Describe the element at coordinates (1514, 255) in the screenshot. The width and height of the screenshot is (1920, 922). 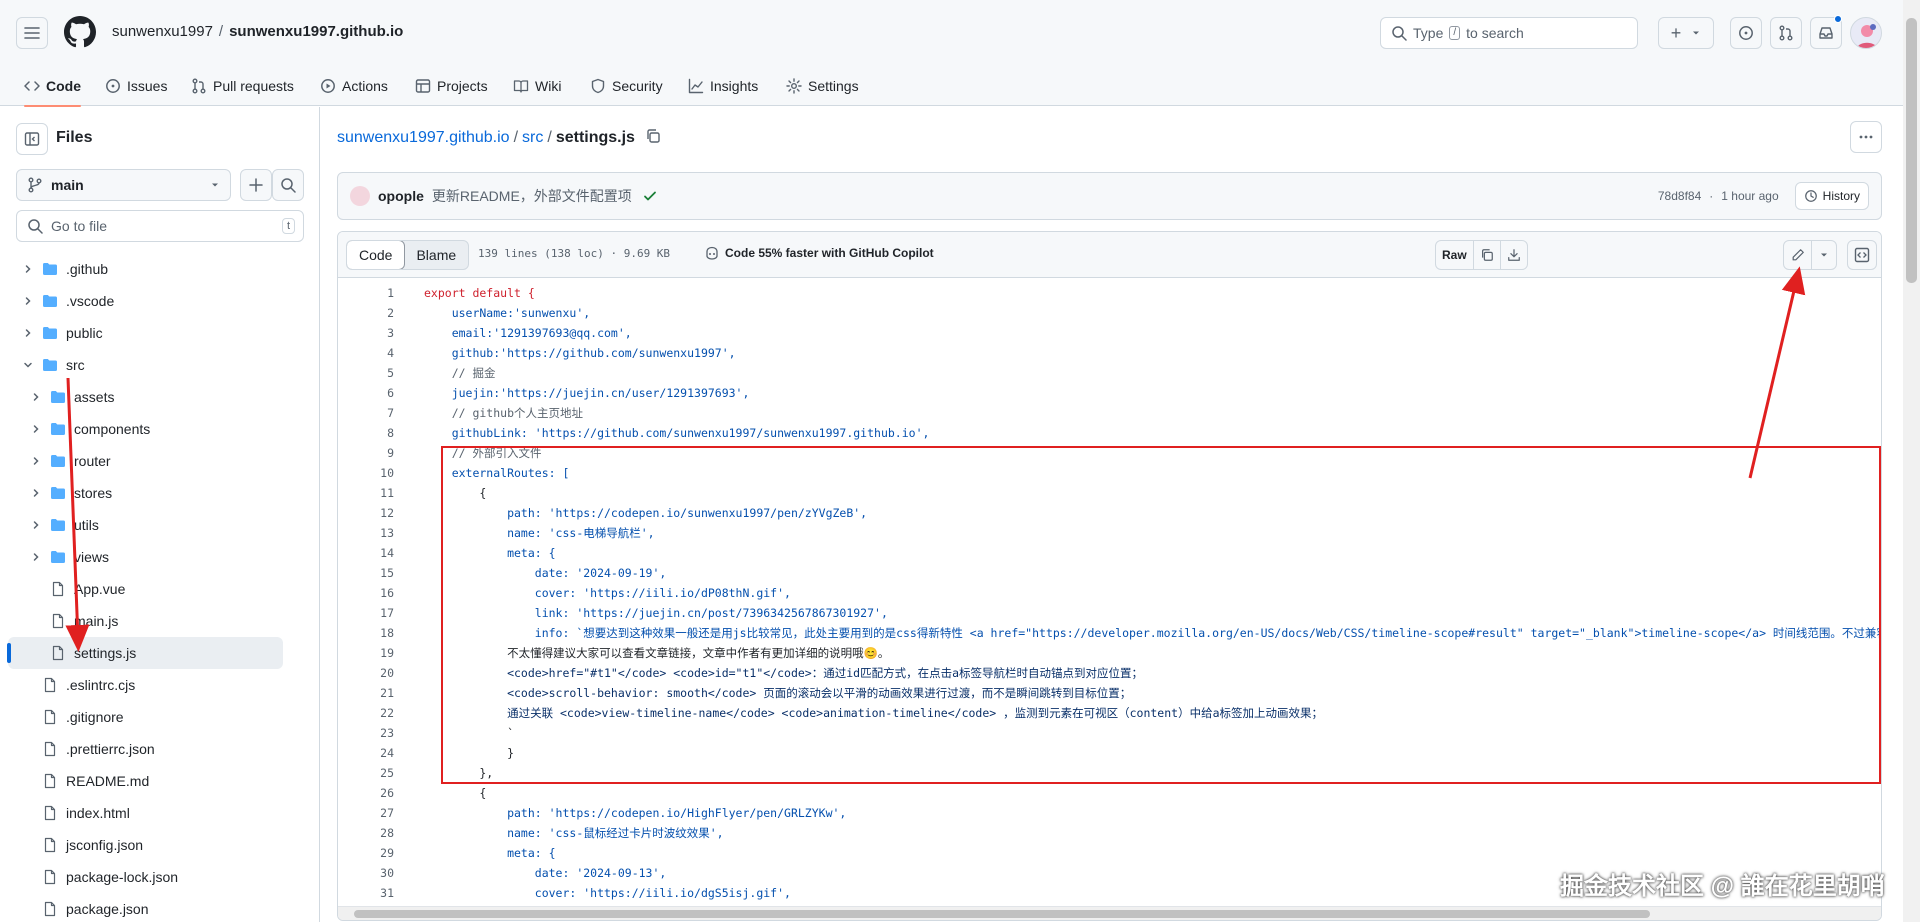
I see `download-raw-button` at that location.